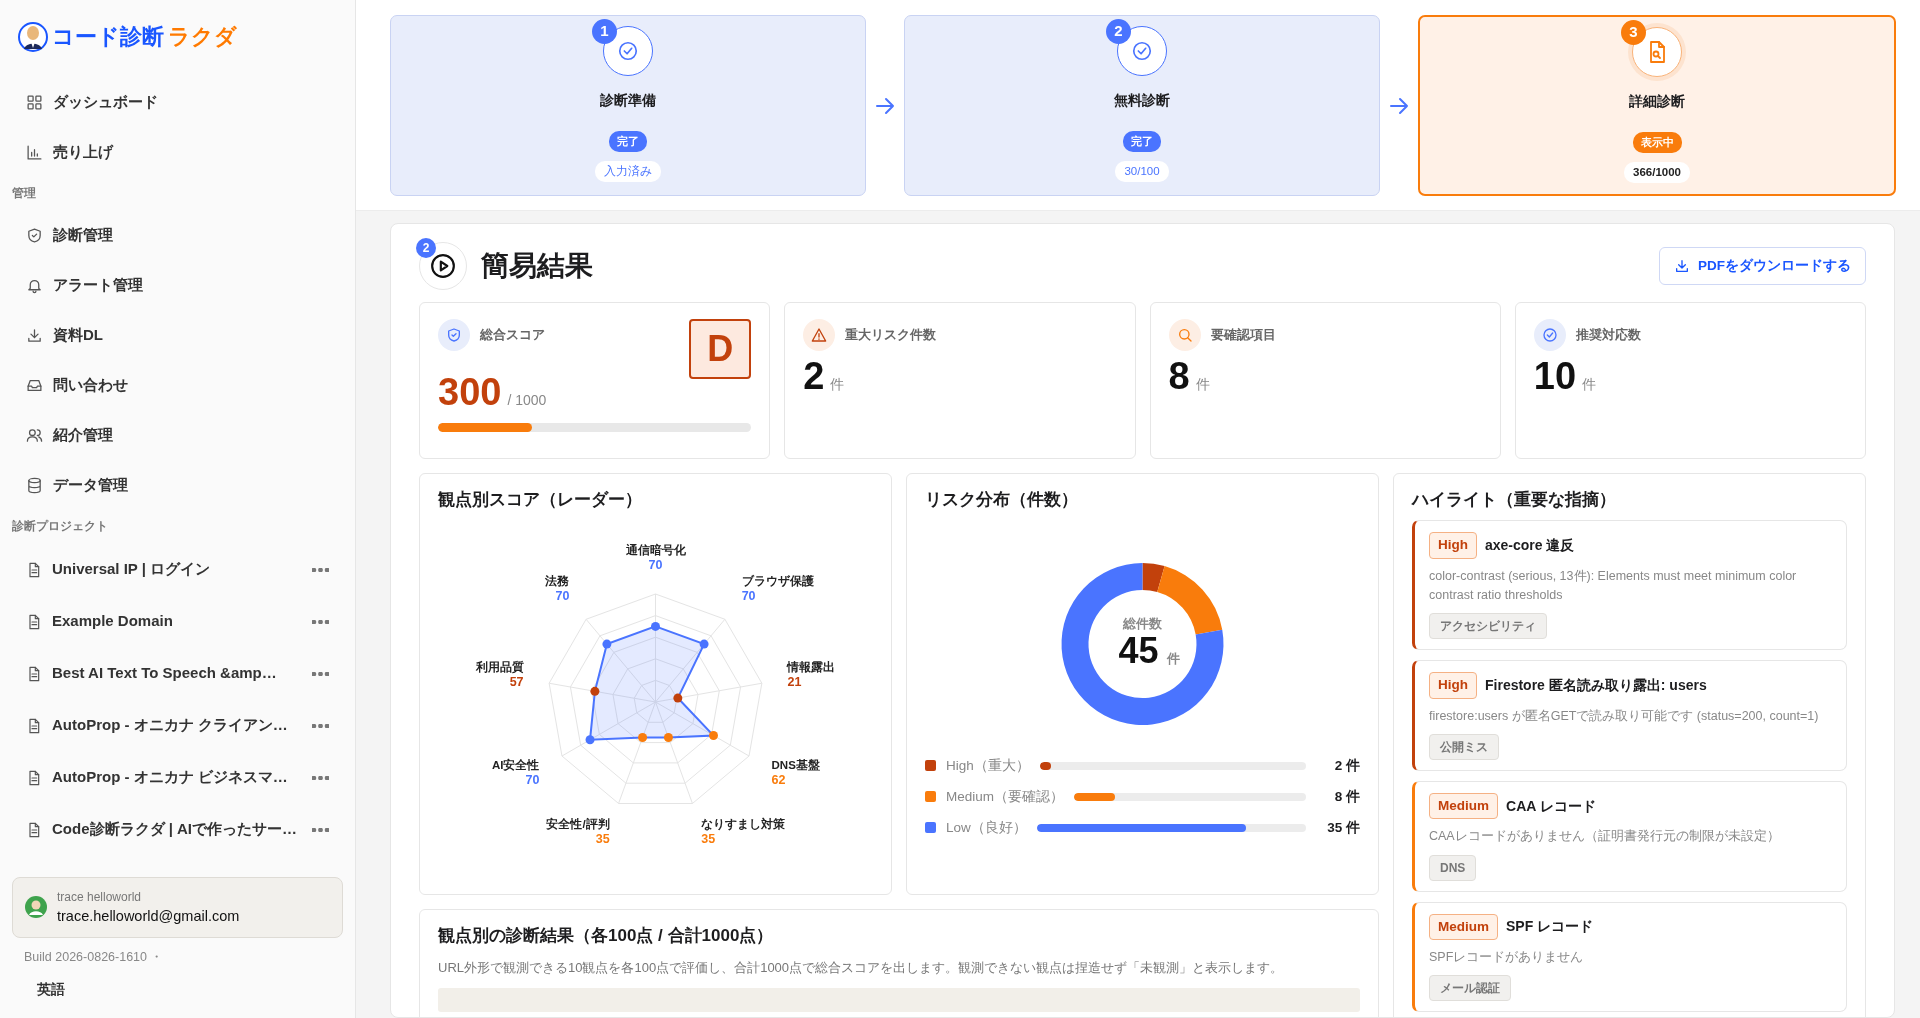 This screenshot has width=1920, height=1018. Describe the element at coordinates (177, 385) in the screenshot. I see `nav-item: 問い合わせ` at that location.